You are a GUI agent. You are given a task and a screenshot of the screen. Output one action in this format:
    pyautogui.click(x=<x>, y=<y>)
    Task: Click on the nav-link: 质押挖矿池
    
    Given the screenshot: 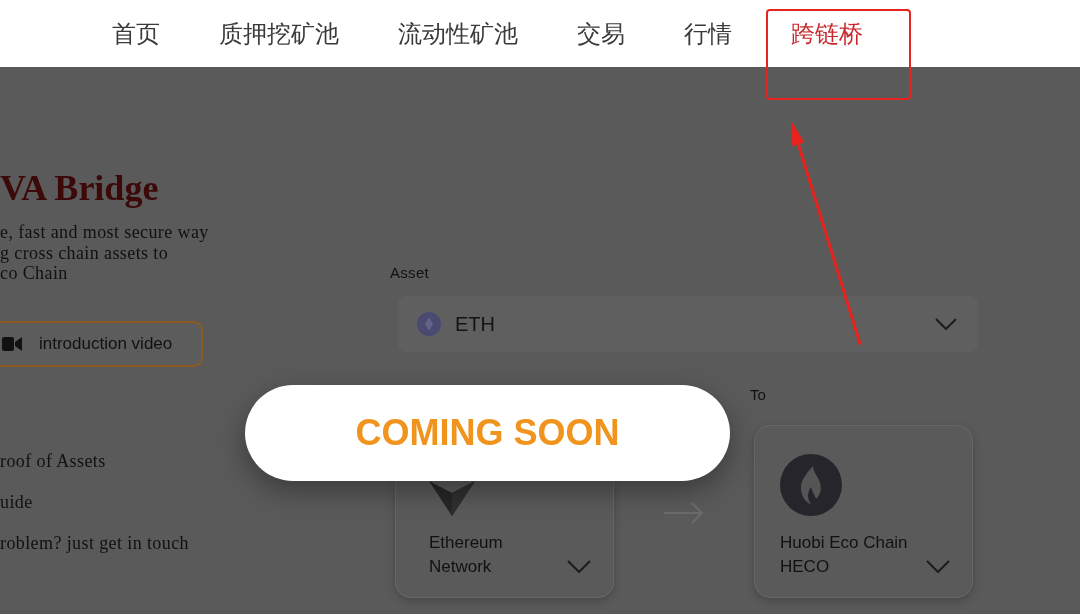 What is the action you would take?
    pyautogui.click(x=279, y=33)
    